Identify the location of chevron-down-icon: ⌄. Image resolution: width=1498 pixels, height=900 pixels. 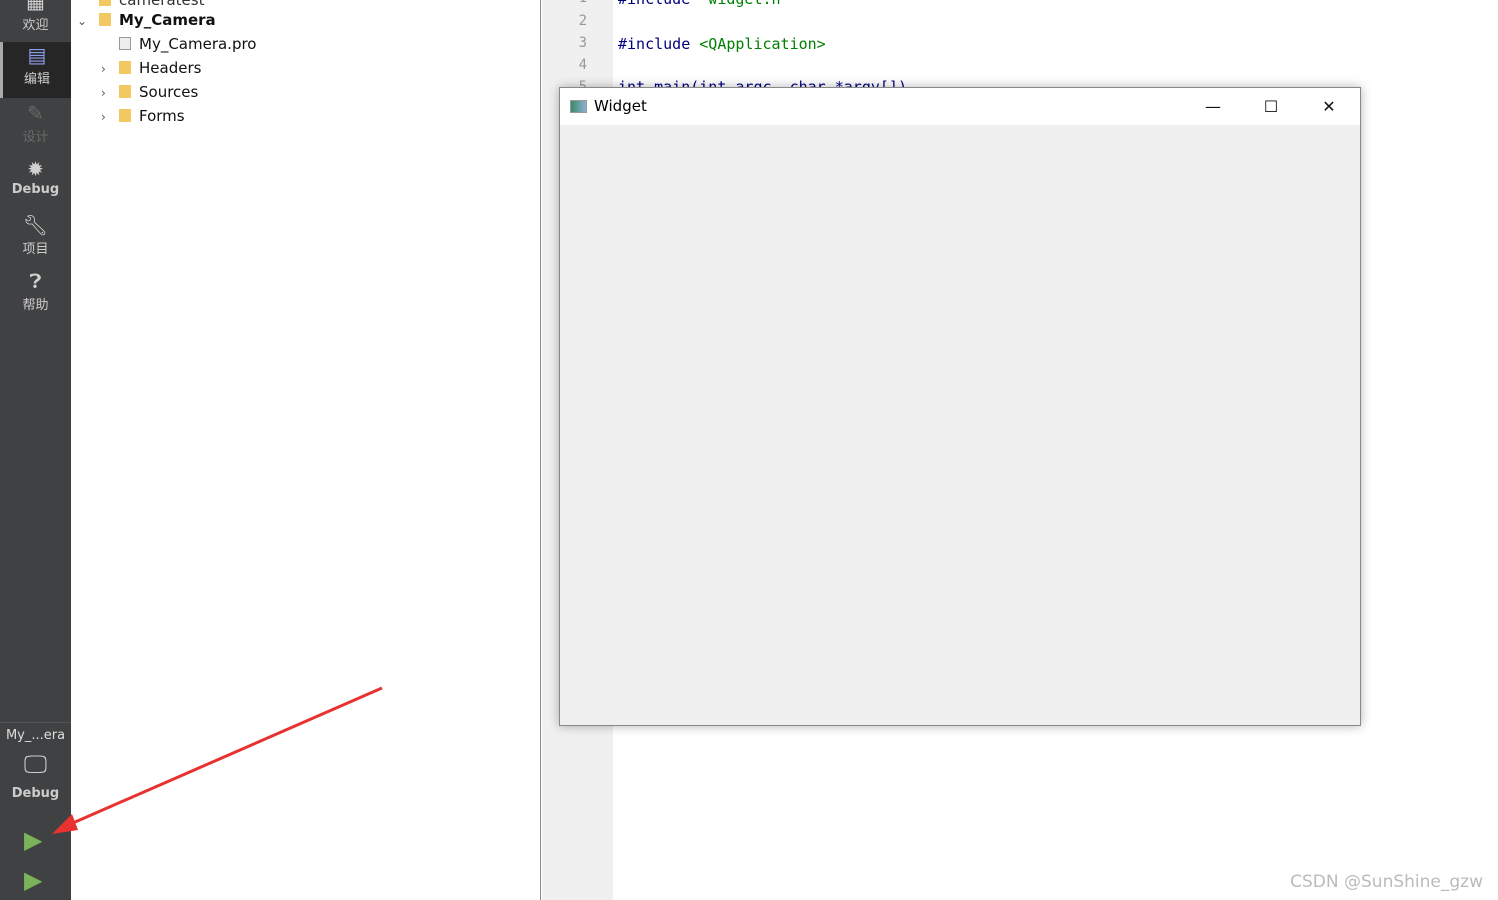
(82, 21).